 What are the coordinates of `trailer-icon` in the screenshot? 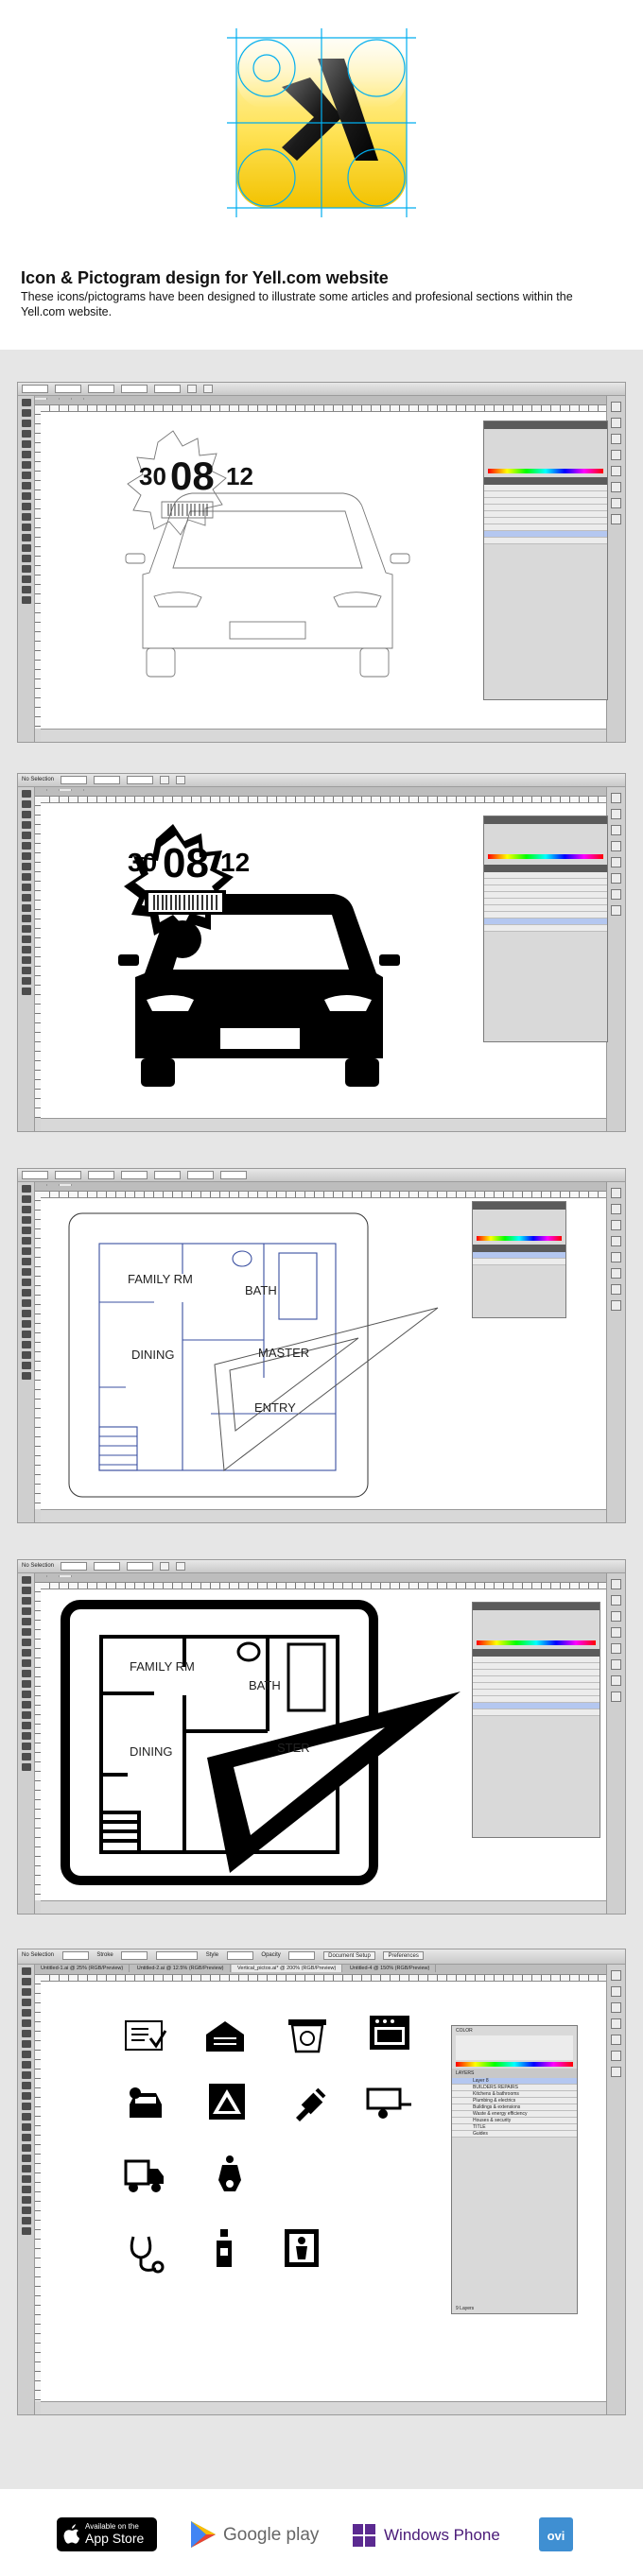 It's located at (388, 2103).